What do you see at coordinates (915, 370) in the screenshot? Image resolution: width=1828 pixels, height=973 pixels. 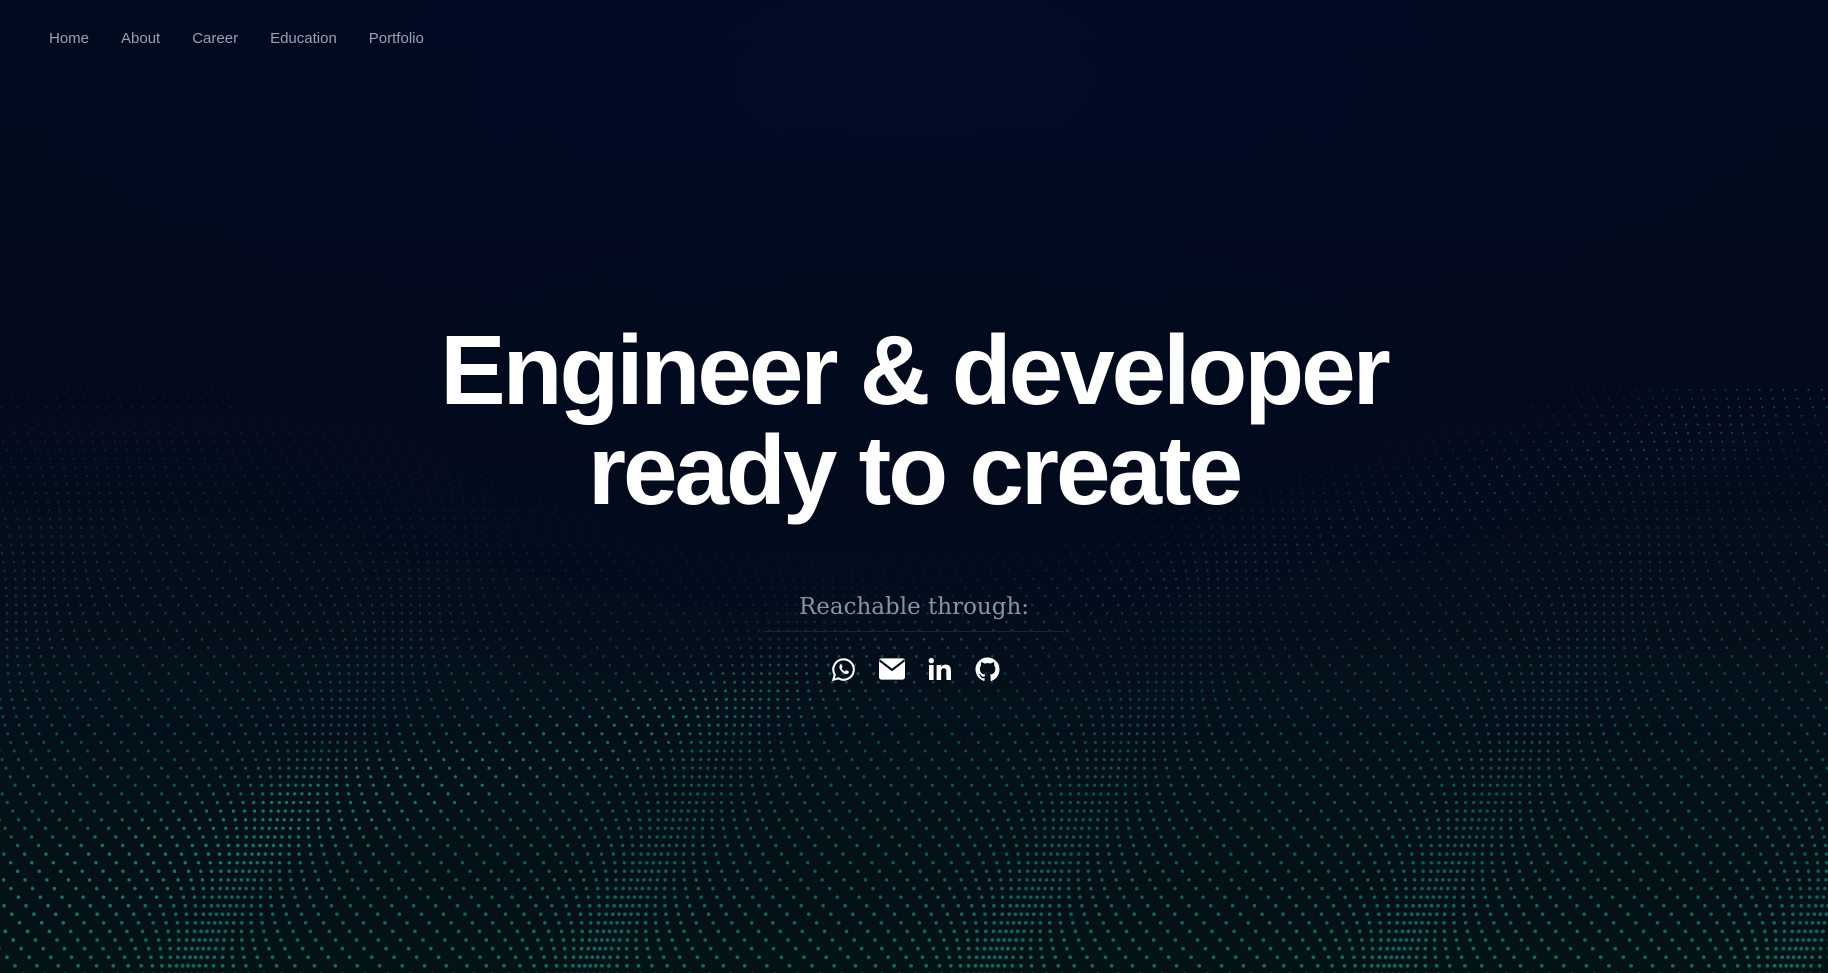 I see `hero-heading-line-1: Engineer & developer` at bounding box center [915, 370].